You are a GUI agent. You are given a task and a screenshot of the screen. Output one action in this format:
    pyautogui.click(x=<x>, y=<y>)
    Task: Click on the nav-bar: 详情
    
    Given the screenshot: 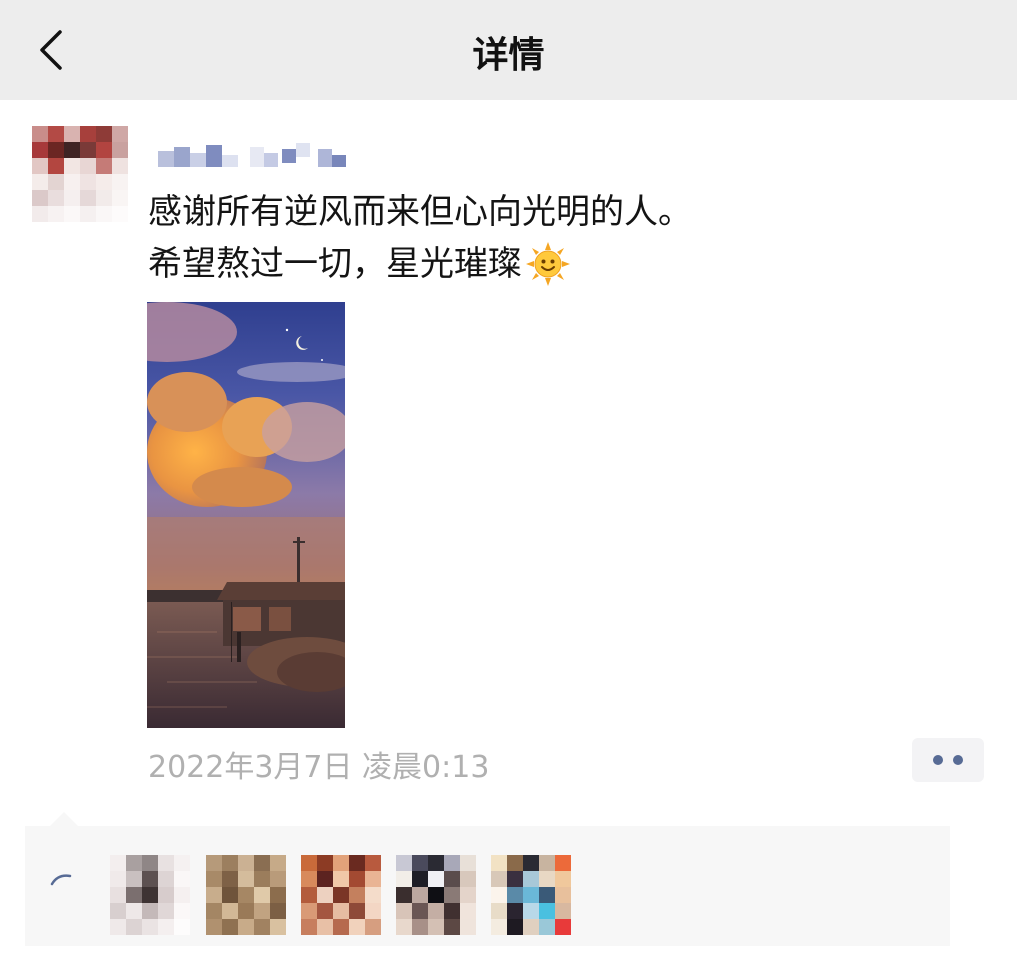 What is the action you would take?
    pyautogui.click(x=508, y=50)
    